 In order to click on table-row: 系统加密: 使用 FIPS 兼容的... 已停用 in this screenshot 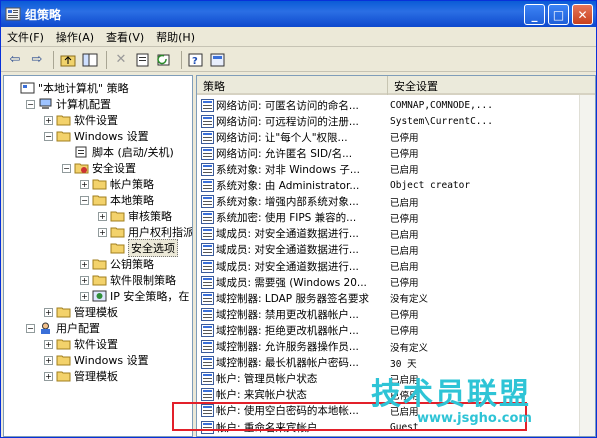, I will do `click(396, 218)`.